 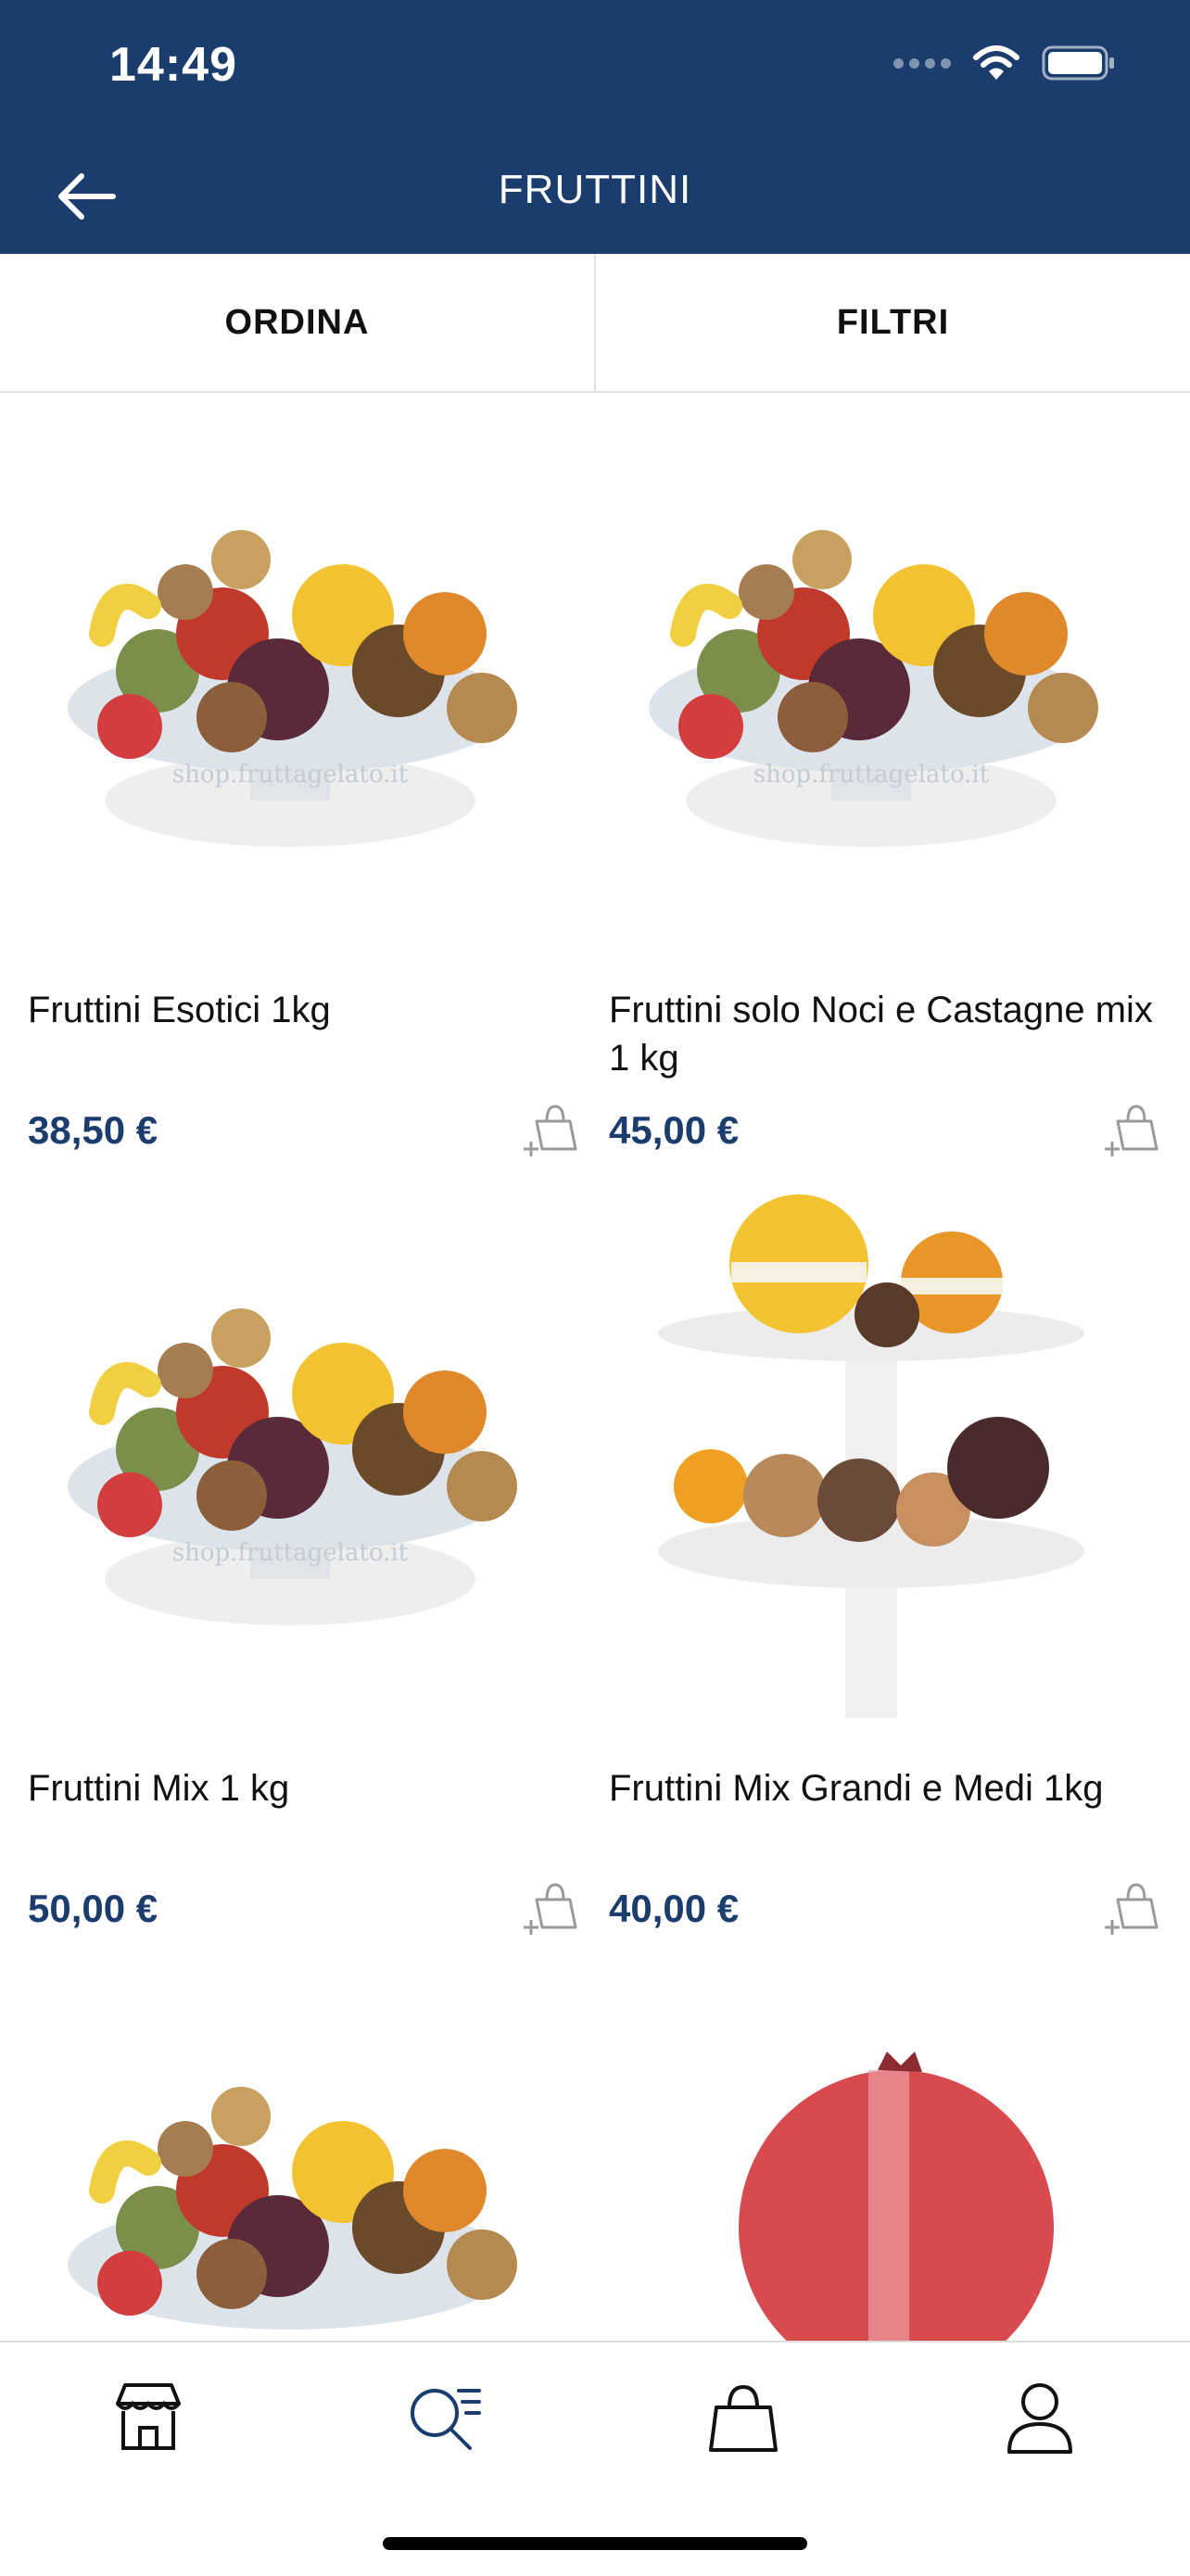 I want to click on sort-button: ORDINA, so click(x=298, y=322).